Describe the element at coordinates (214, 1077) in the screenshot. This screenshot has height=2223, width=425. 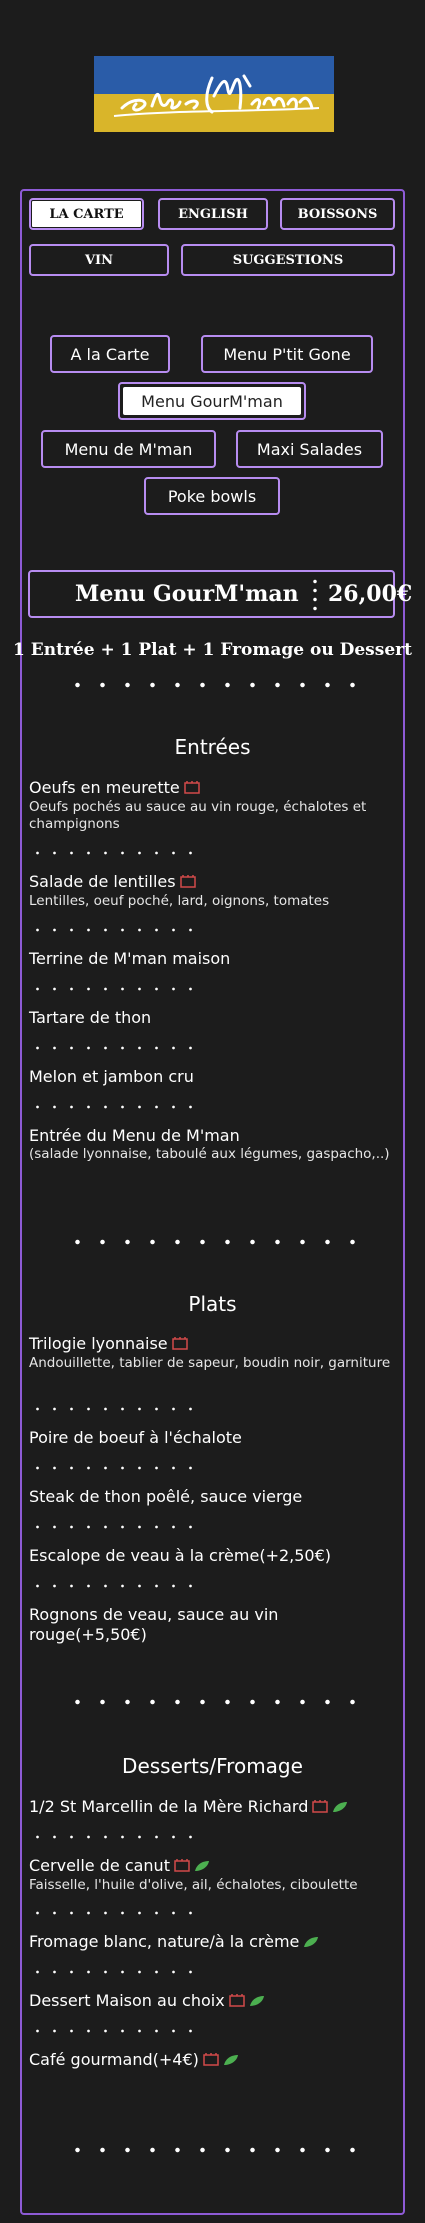
I see `menu-item: Melon et jambon cru` at that location.